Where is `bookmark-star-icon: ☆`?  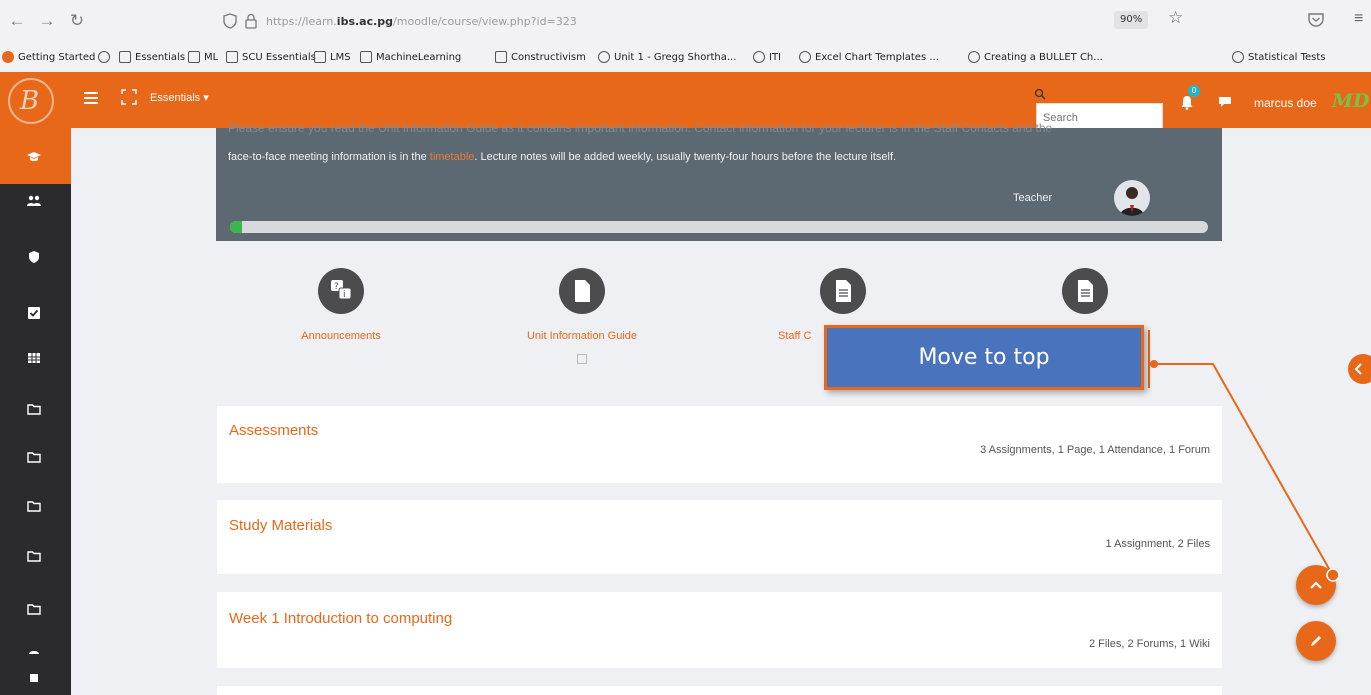 bookmark-star-icon: ☆ is located at coordinates (1175, 18).